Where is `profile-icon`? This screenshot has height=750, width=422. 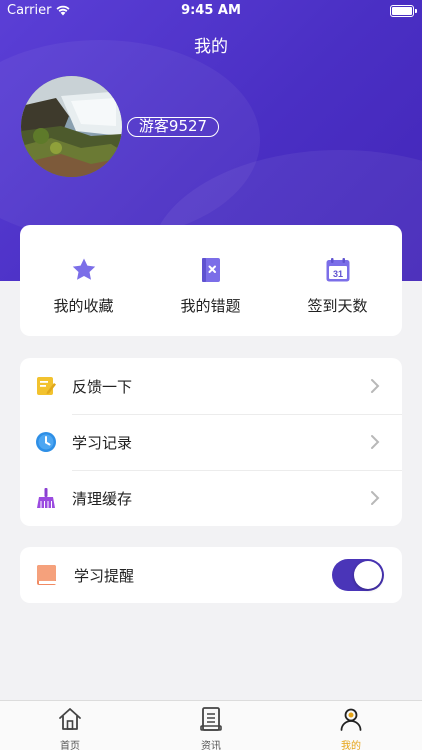
profile-icon is located at coordinates (351, 719).